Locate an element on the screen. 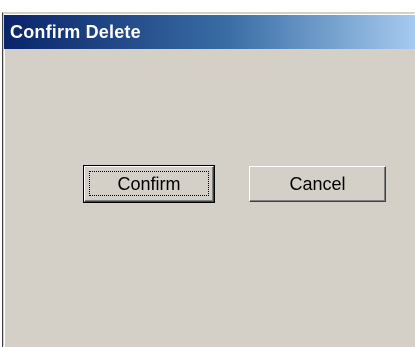 The height and width of the screenshot is (347, 415). title-bar: Confirm Delete is located at coordinates (209, 32).